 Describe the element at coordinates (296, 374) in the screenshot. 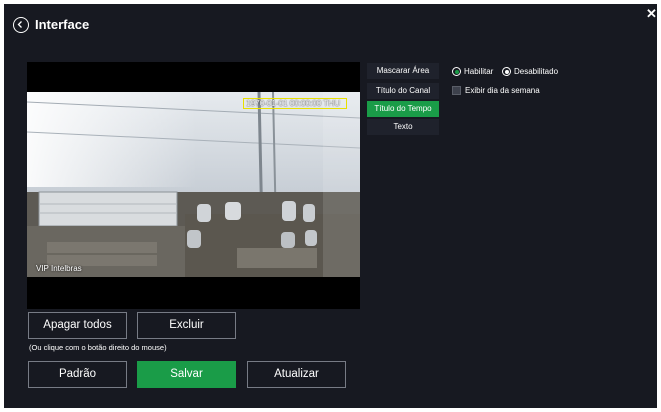

I see `refresh-button: Atualizar` at that location.